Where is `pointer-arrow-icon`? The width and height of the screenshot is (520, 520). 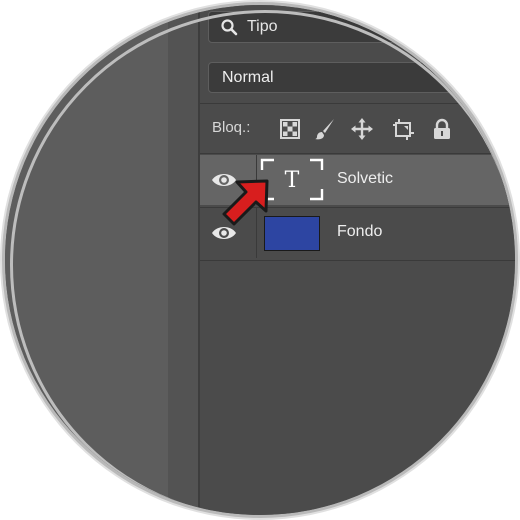 pointer-arrow-icon is located at coordinates (245, 202).